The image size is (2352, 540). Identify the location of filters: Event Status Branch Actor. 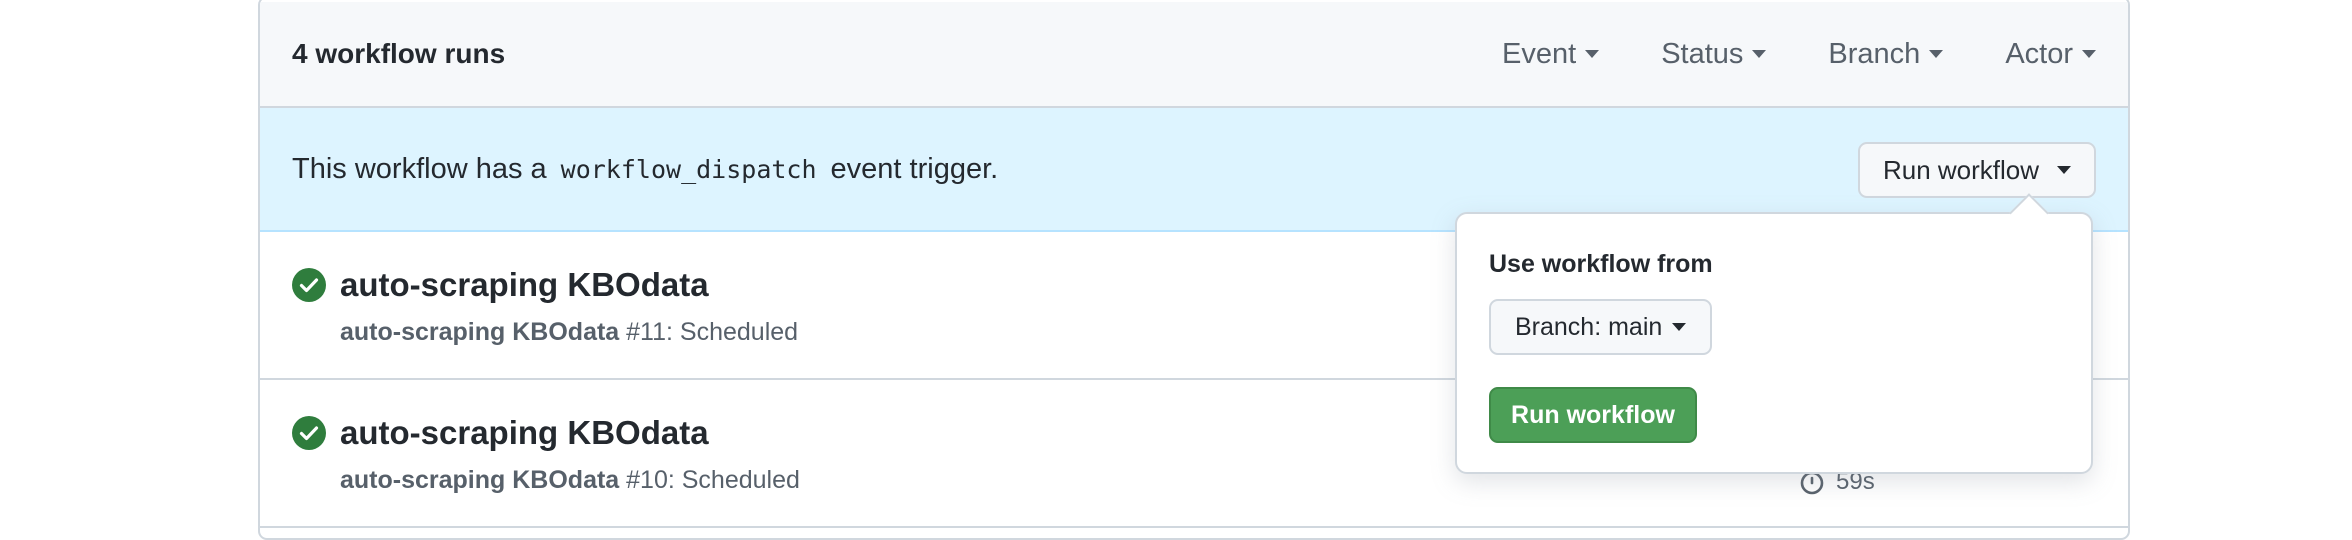
(1768, 54).